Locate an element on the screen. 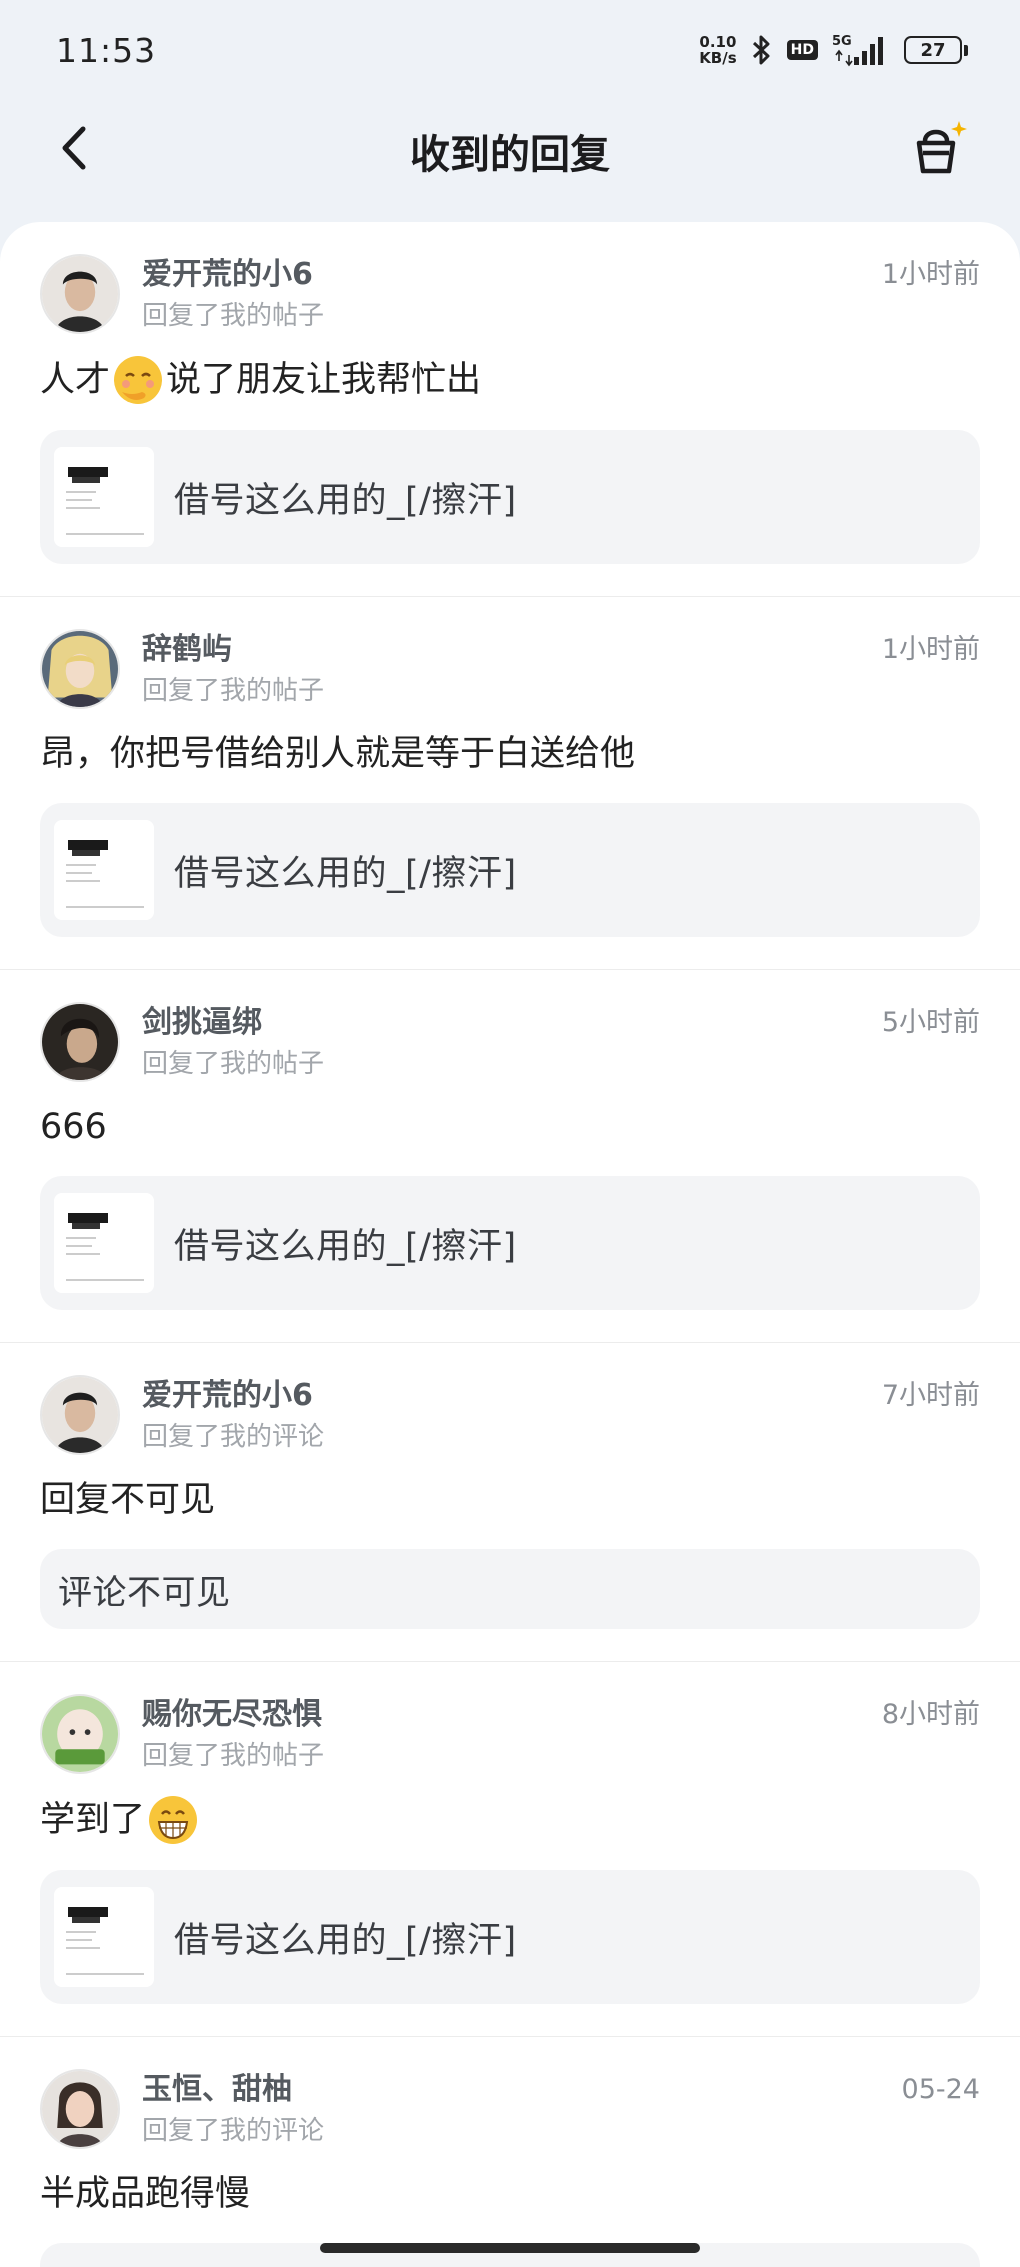 Image resolution: width=1020 pixels, height=2267 pixels. status-time: 11:53 is located at coordinates (106, 50).